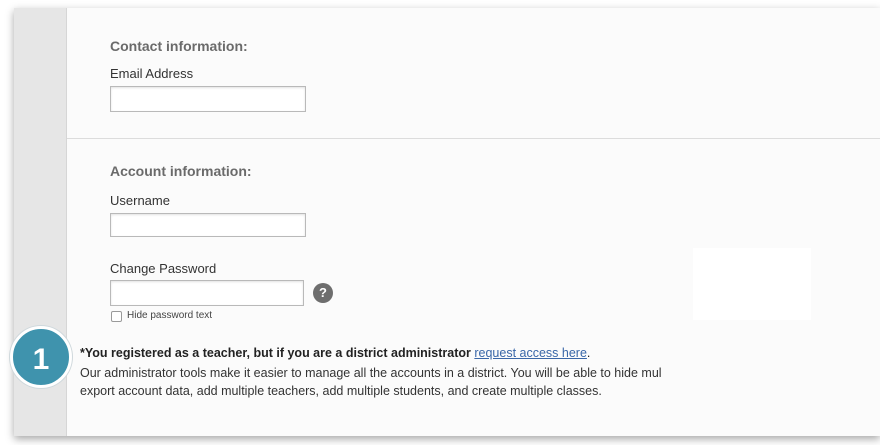  Describe the element at coordinates (170, 315) in the screenshot. I see `hide-password-label: Hide password text` at that location.